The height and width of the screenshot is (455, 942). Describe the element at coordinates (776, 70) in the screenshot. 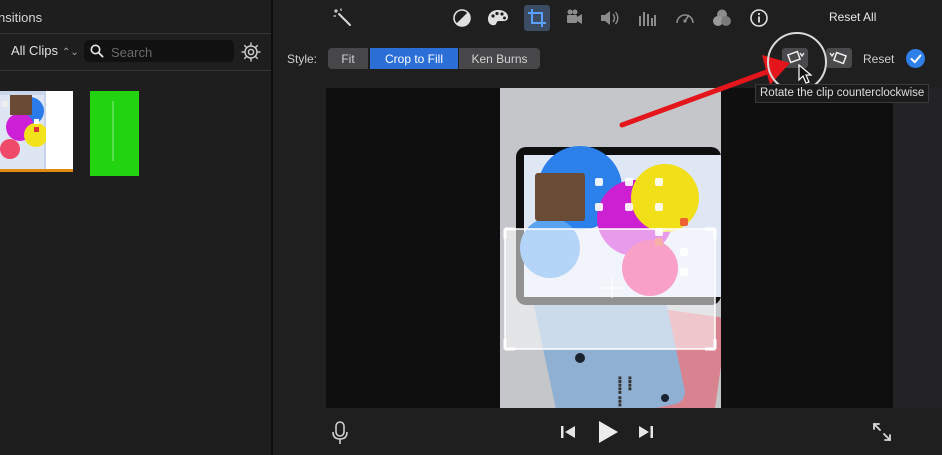

I see `red-arrowhead` at that location.